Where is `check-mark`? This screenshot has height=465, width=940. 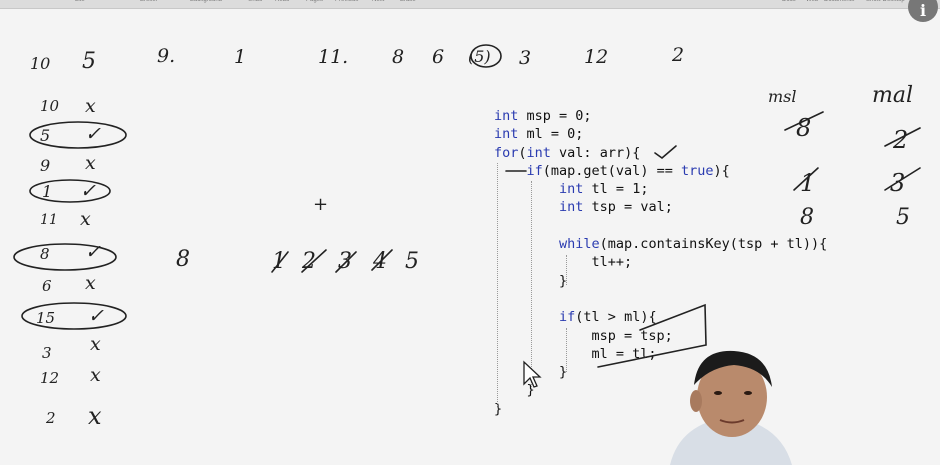
check-mark is located at coordinates (665, 152).